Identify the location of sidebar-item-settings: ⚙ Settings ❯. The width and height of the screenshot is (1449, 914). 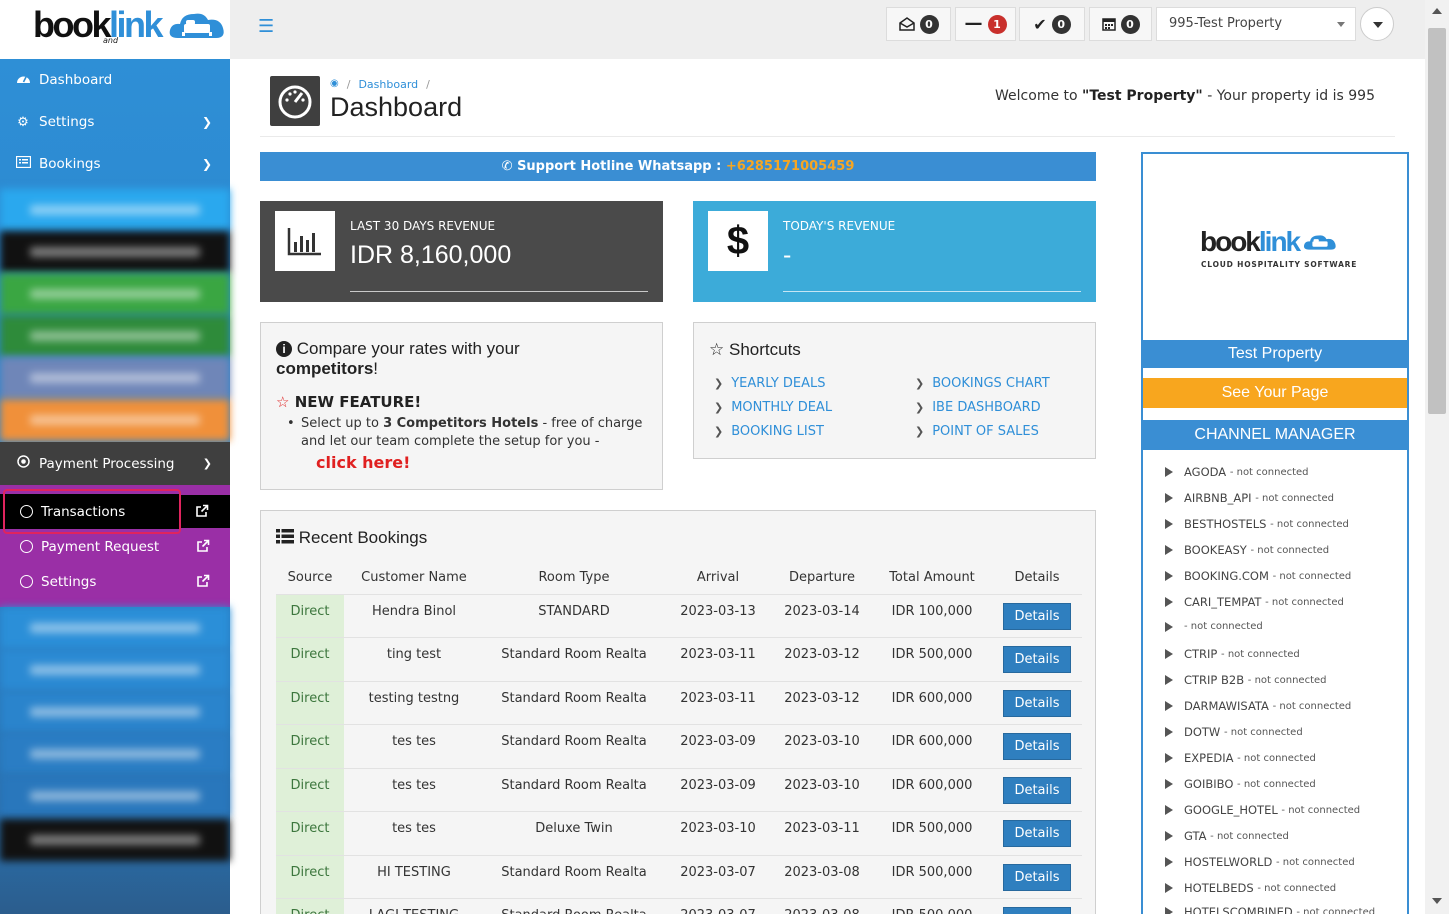
(115, 122).